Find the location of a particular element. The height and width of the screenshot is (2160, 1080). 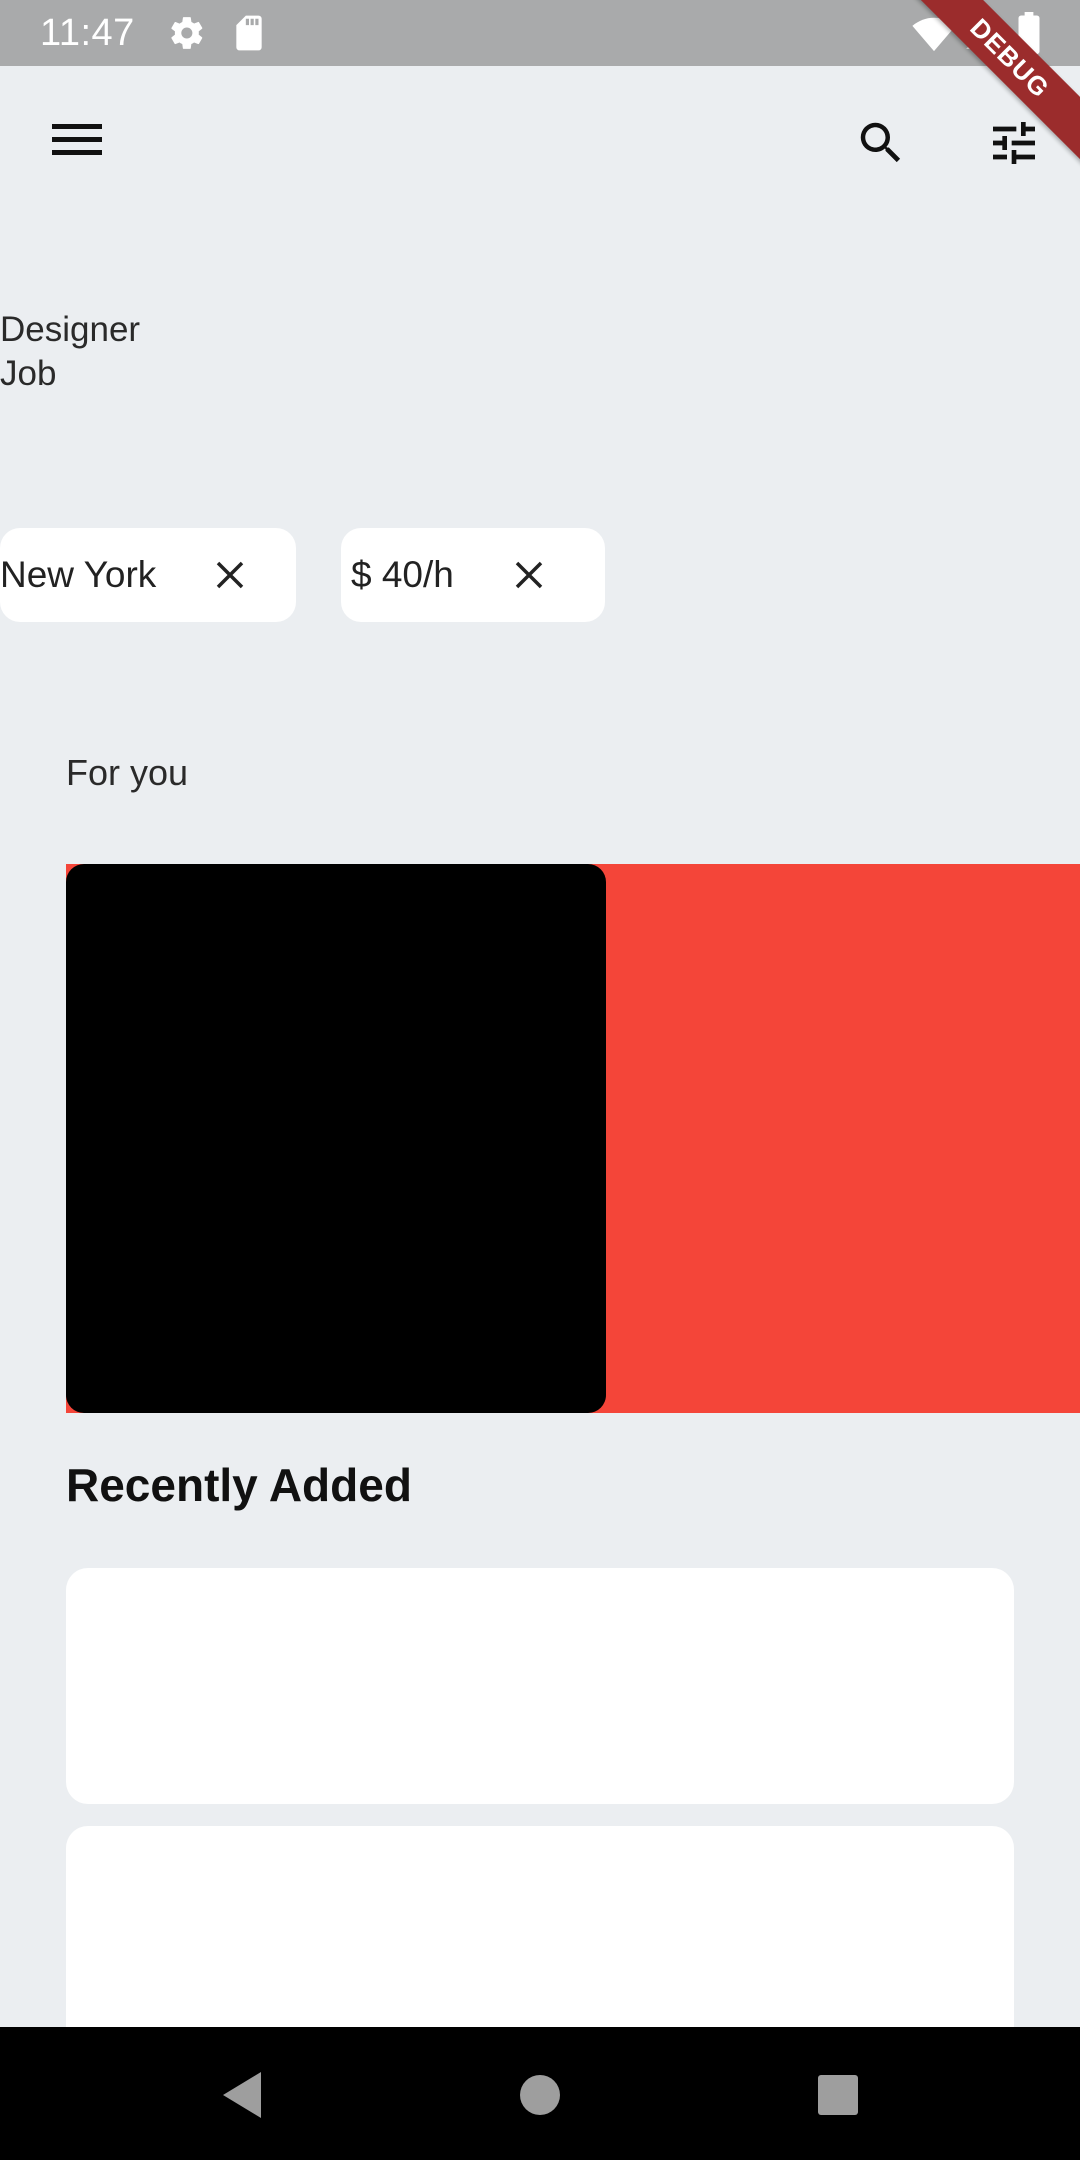

back-triangle-icon is located at coordinates (242, 2095).